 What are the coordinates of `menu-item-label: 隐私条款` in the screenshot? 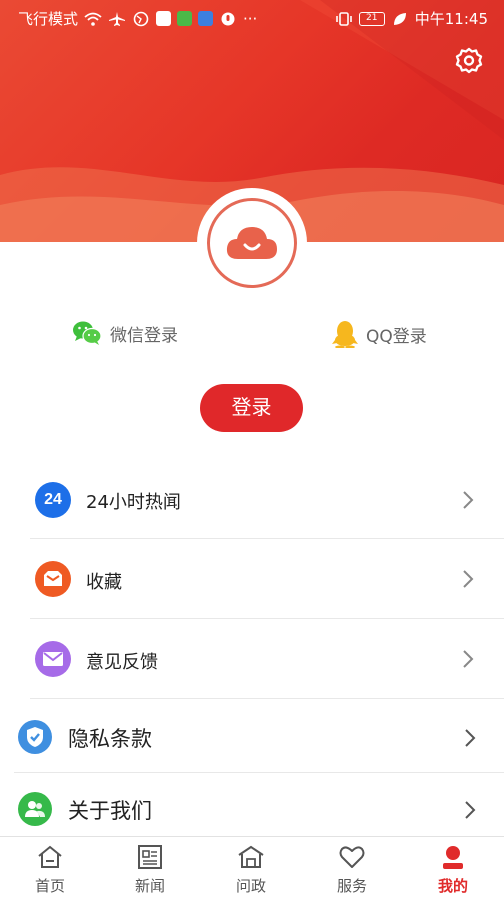 It's located at (110, 739).